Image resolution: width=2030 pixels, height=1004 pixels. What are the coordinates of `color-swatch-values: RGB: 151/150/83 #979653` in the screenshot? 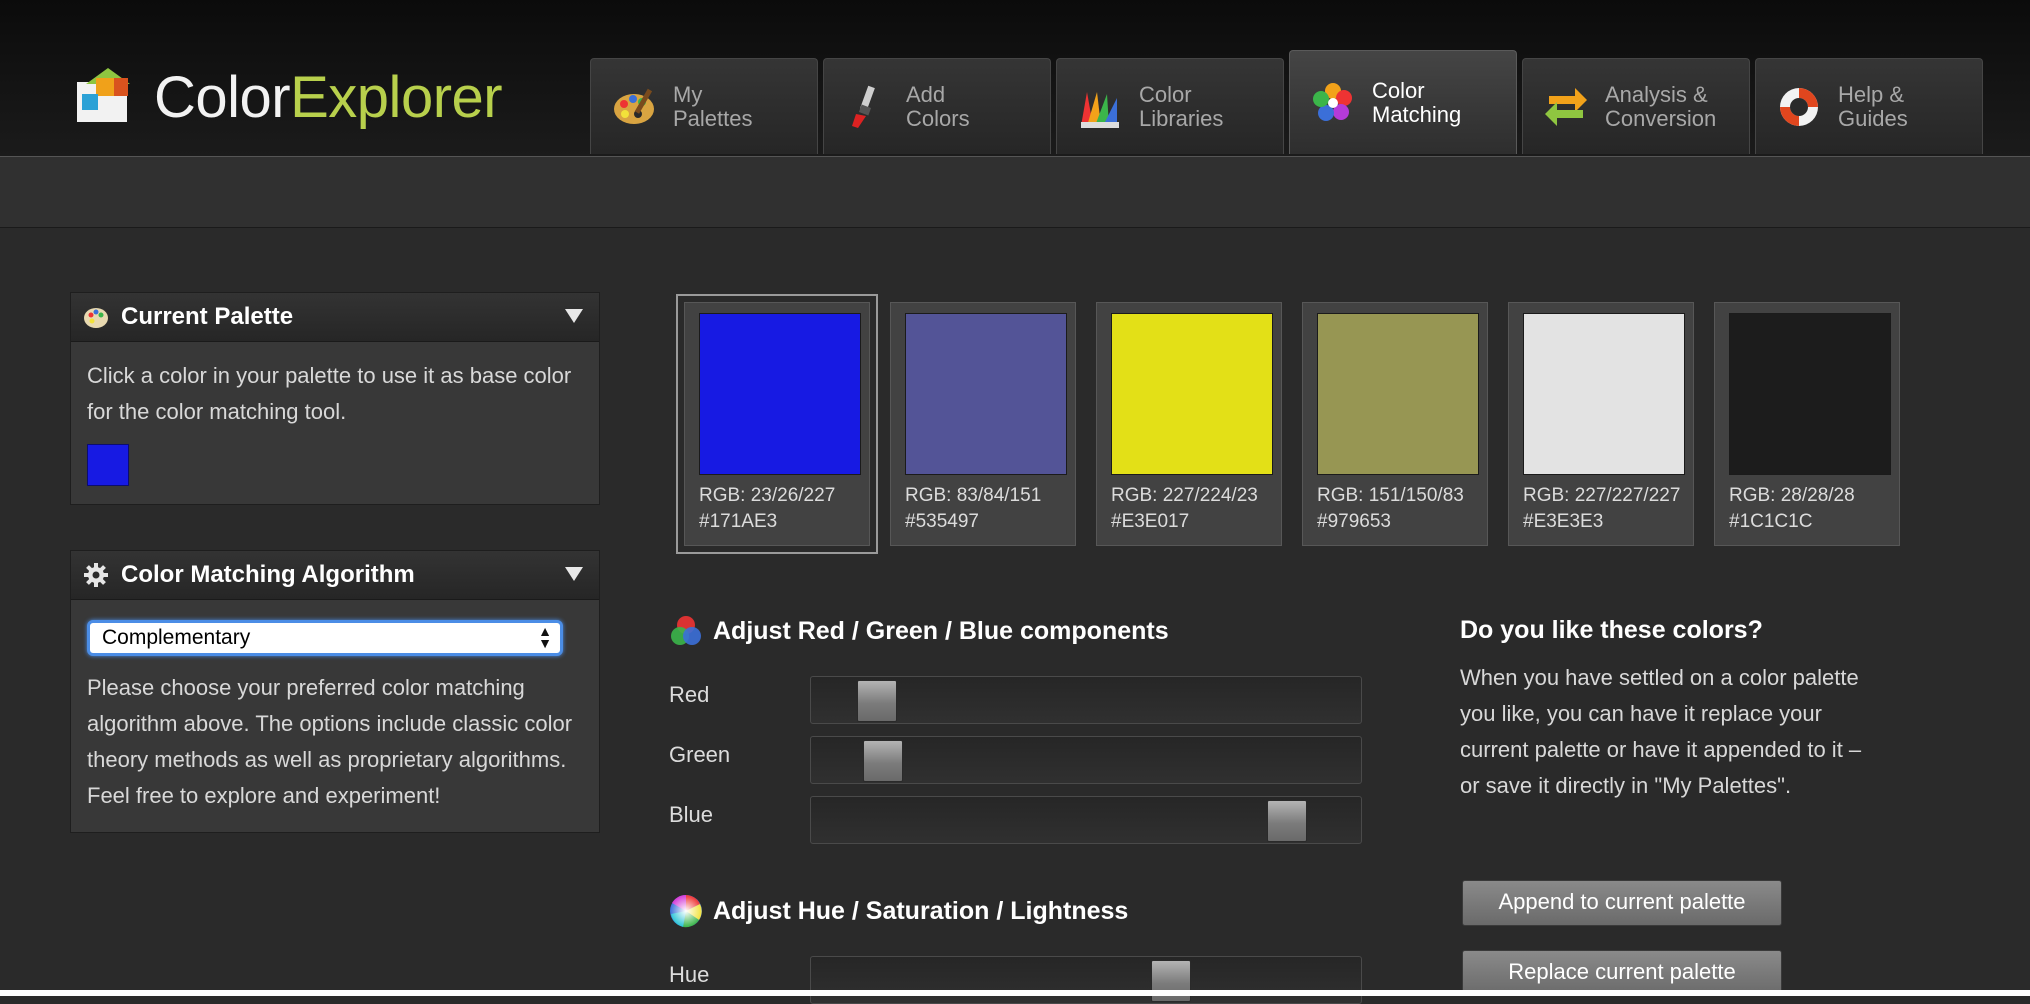 It's located at (1390, 509).